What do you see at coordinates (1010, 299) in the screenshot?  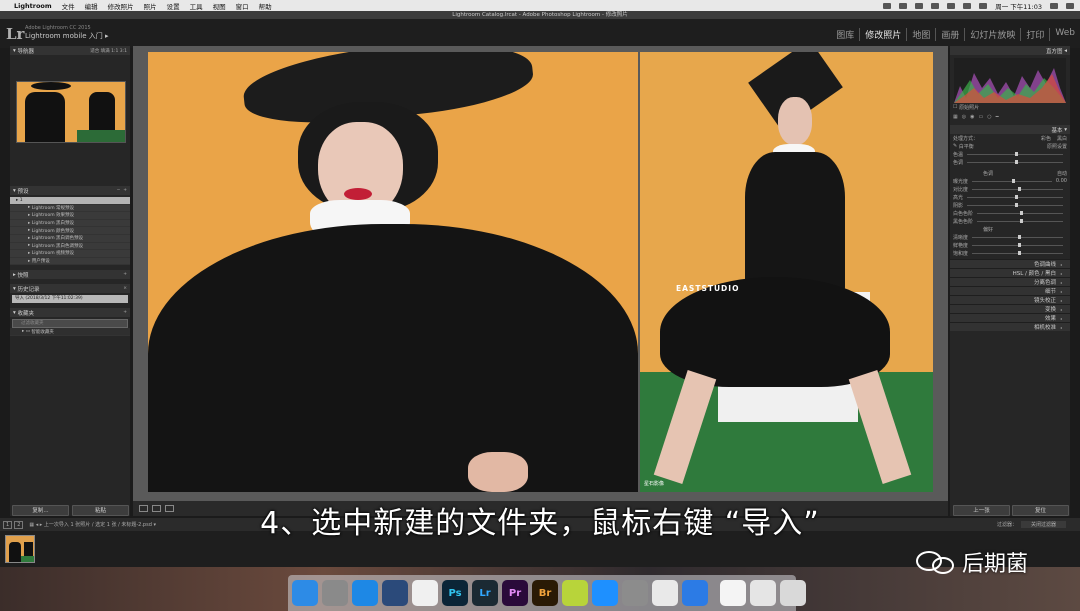 I see `section-lens-corrections: 镜头校正 ◂` at bounding box center [1010, 299].